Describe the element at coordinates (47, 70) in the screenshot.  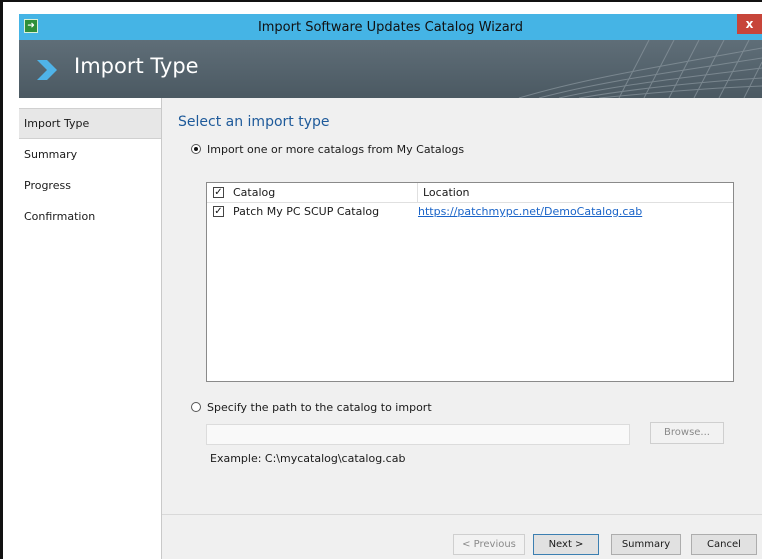
I see `arrow-icon` at that location.